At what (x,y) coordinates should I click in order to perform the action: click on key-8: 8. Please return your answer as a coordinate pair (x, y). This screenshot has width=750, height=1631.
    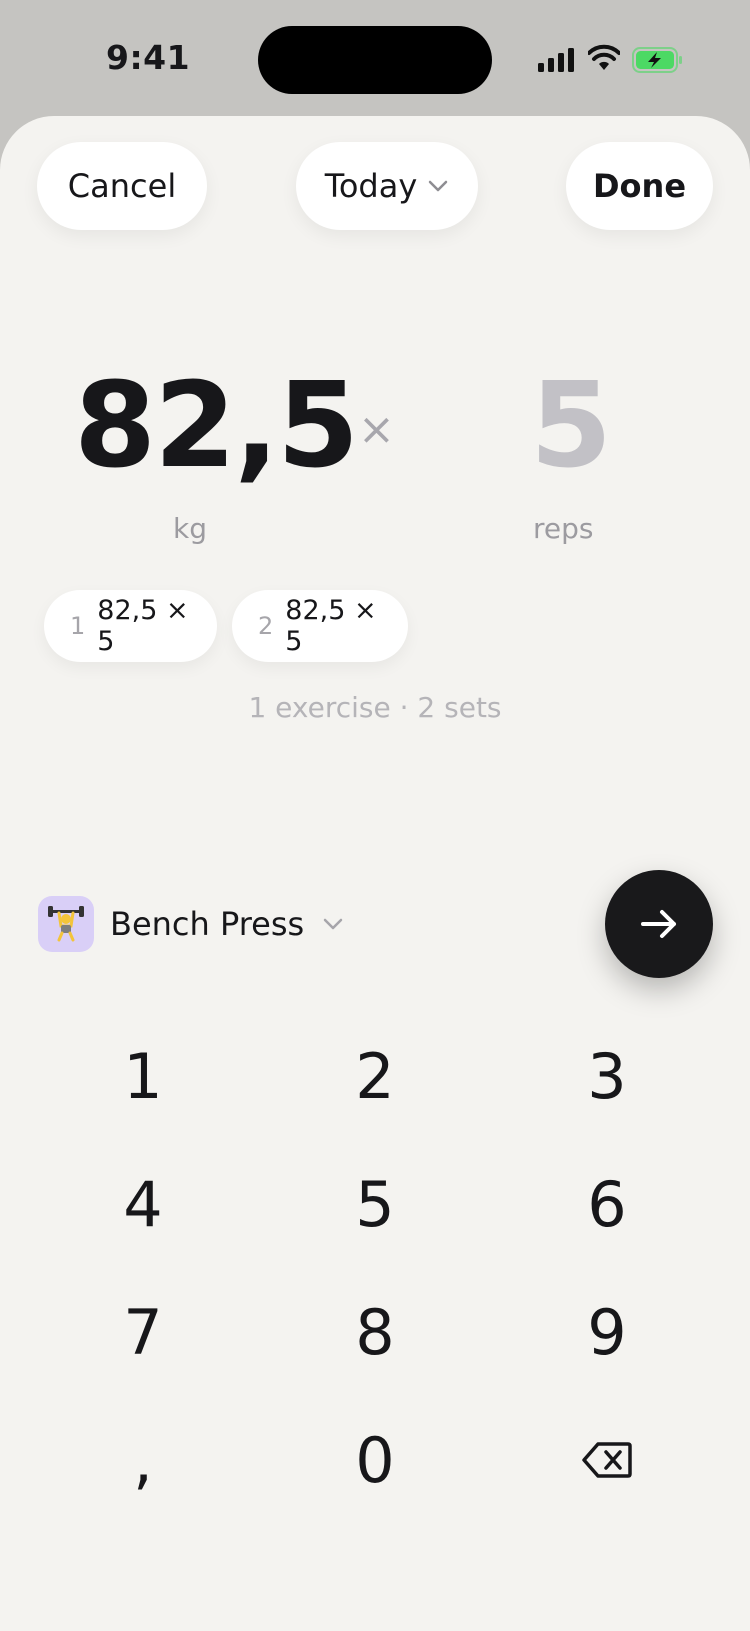
    Looking at the image, I should click on (375, 1332).